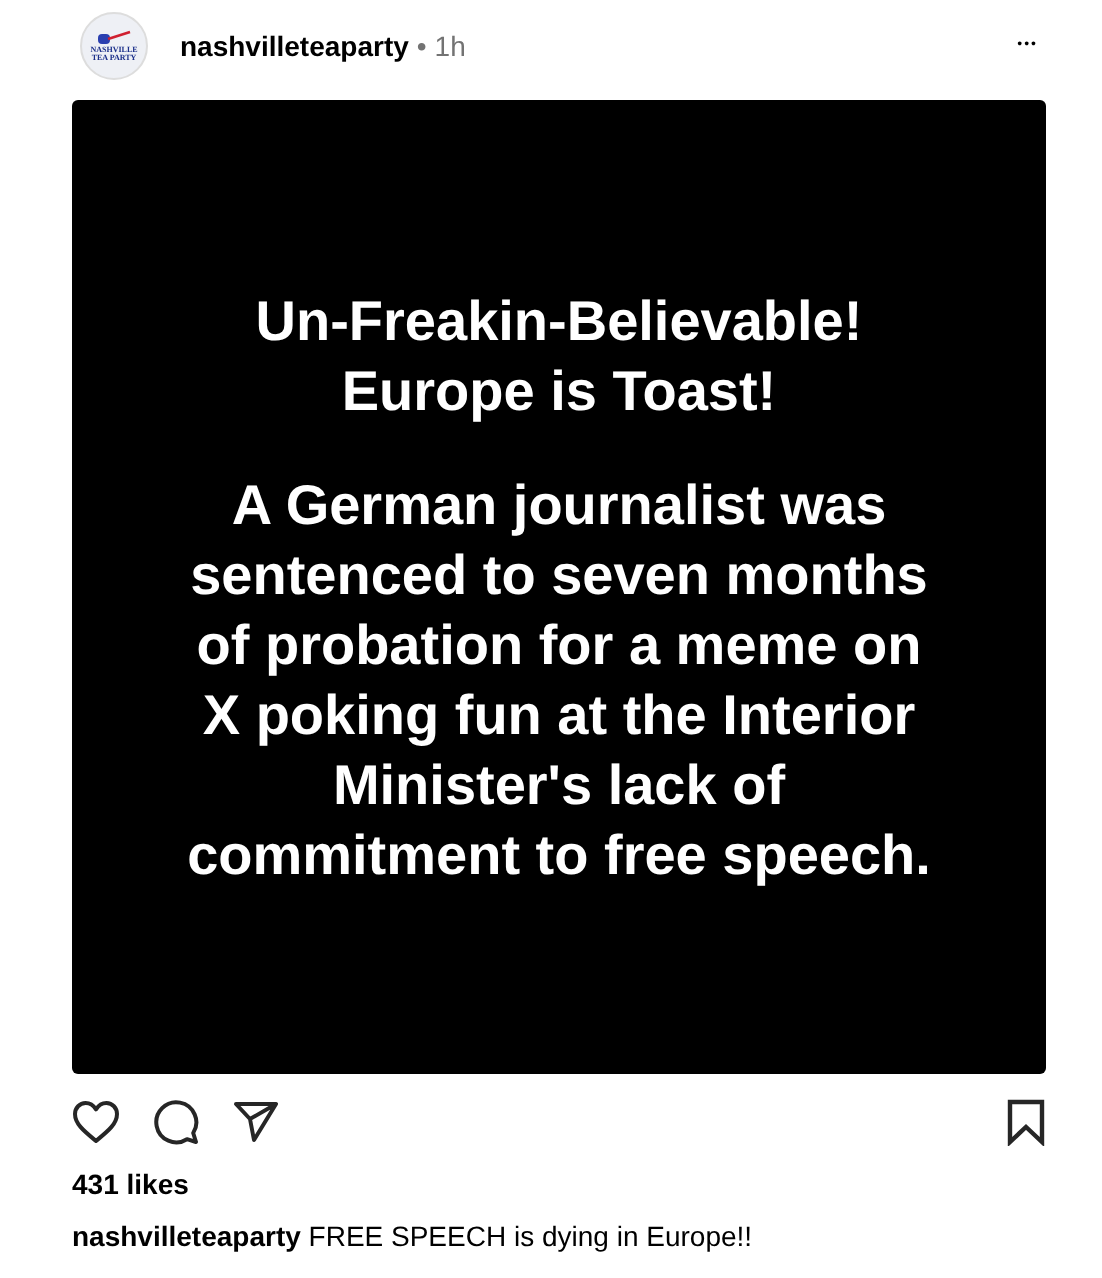 Image resolution: width=1102 pixels, height=1278 pixels. I want to click on username-link: nashvilleteaparty, so click(294, 46).